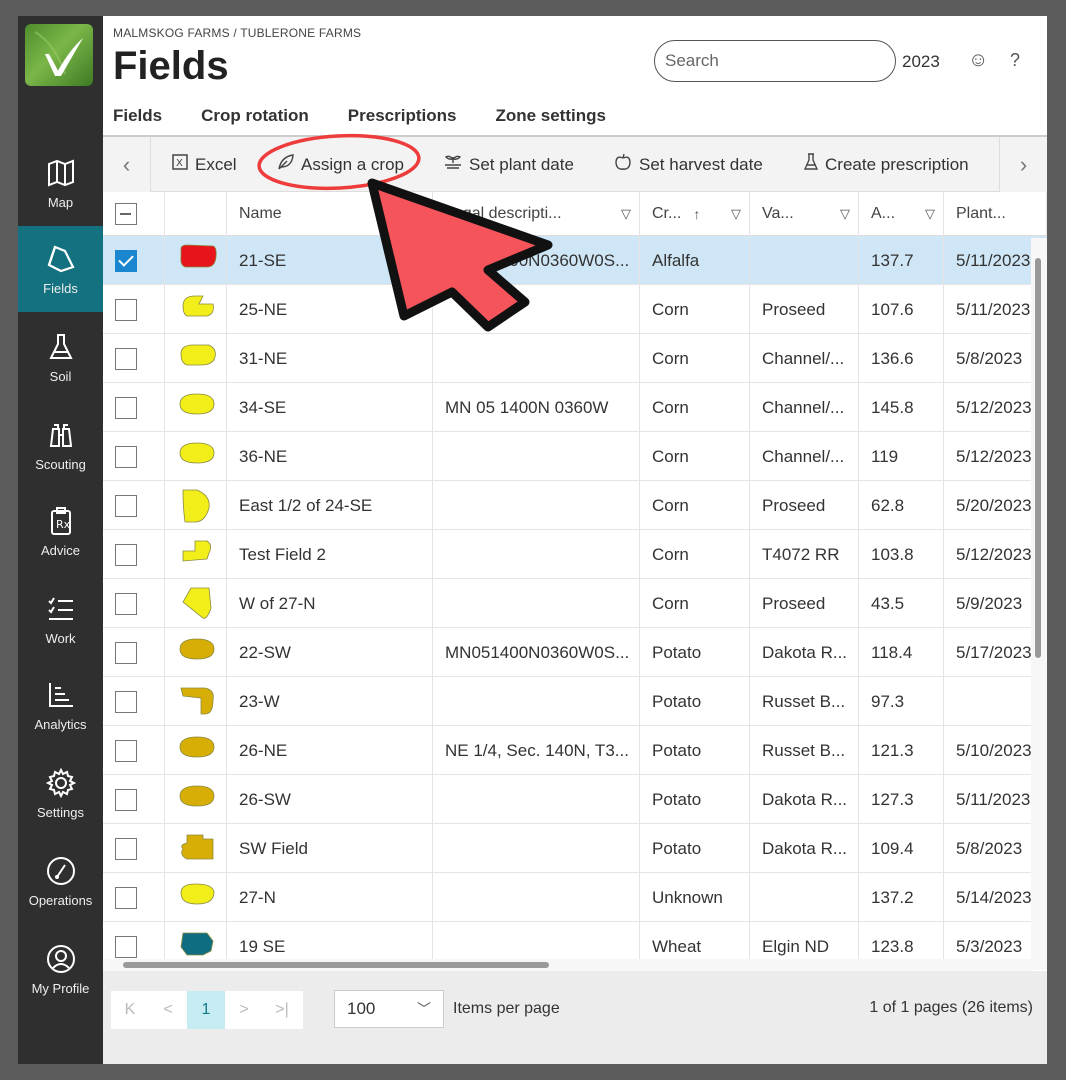 The height and width of the screenshot is (1080, 1066). Describe the element at coordinates (402, 122) in the screenshot. I see `tab-prescriptions: Prescriptions` at that location.